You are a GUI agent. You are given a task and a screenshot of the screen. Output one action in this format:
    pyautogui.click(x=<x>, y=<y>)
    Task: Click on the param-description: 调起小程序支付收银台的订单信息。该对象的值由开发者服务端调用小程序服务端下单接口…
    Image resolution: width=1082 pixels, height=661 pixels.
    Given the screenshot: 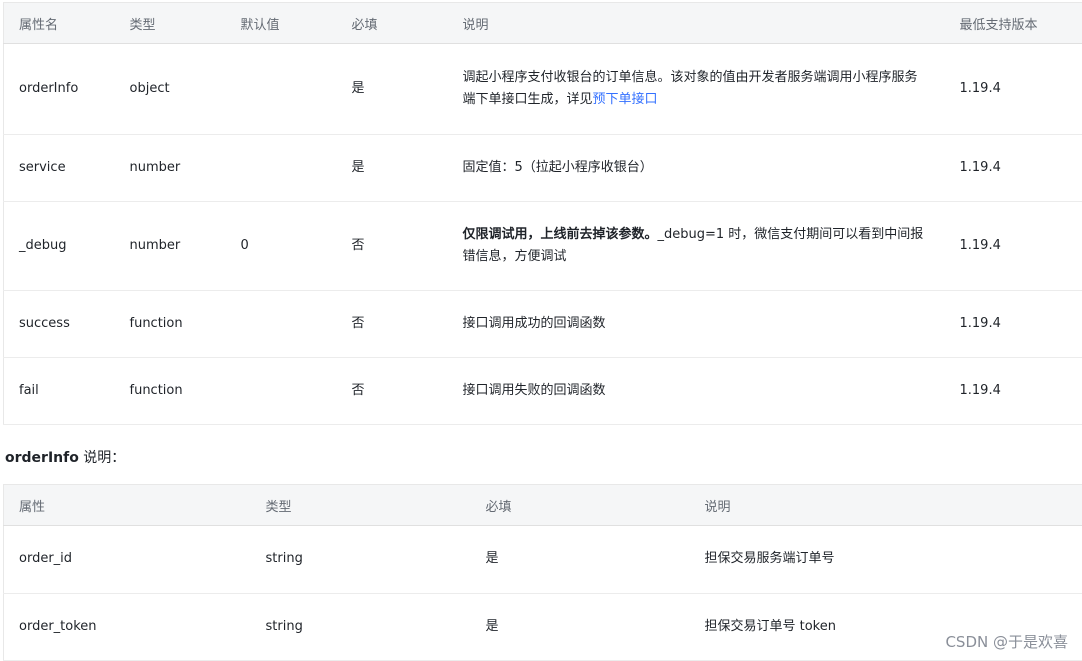 What is the action you would take?
    pyautogui.click(x=696, y=89)
    